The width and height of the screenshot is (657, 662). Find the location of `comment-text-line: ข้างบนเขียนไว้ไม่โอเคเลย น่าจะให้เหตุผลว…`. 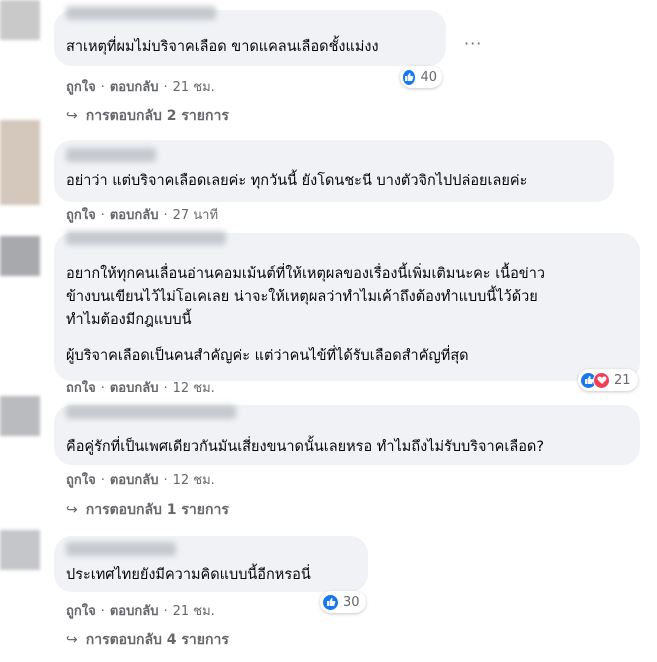

comment-text-line: ข้างบนเขียนไว้ไม่โอเคเลย น่าจะให้เหตุผลว… is located at coordinates (302, 297).